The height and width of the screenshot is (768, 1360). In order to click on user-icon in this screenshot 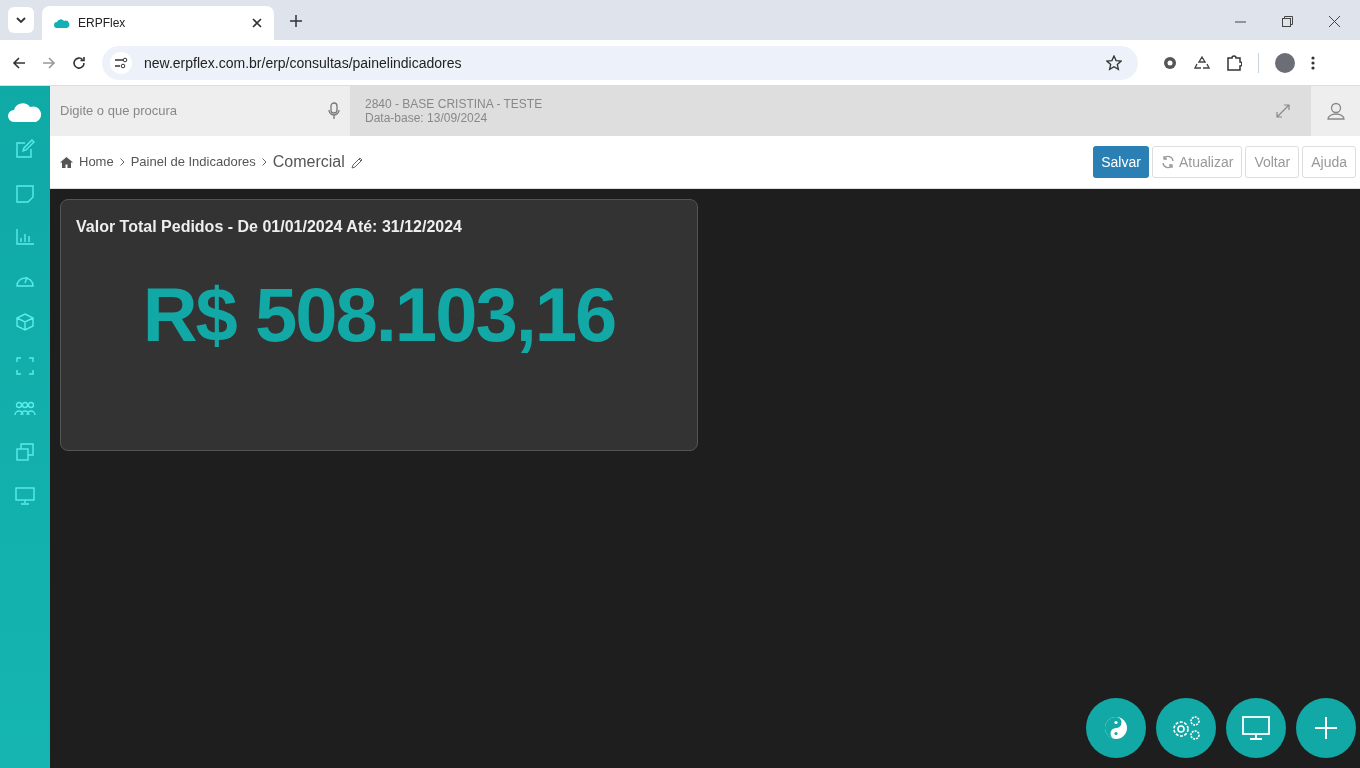, I will do `click(1335, 111)`.